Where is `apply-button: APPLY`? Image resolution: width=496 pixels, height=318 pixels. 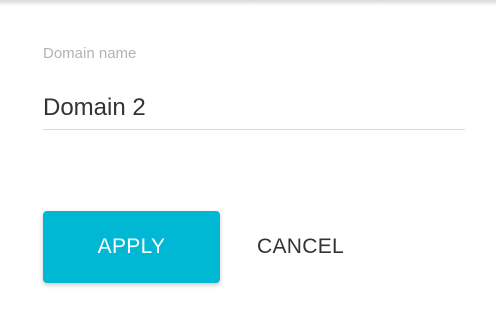 apply-button: APPLY is located at coordinates (131, 247).